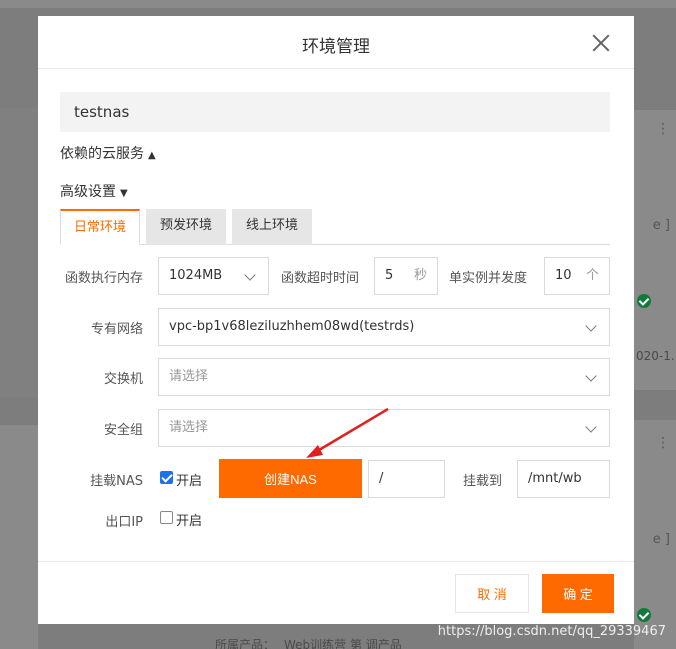  What do you see at coordinates (551, 631) in the screenshot?
I see `watermark: https://blog.csdn.net/qq_29339467` at bounding box center [551, 631].